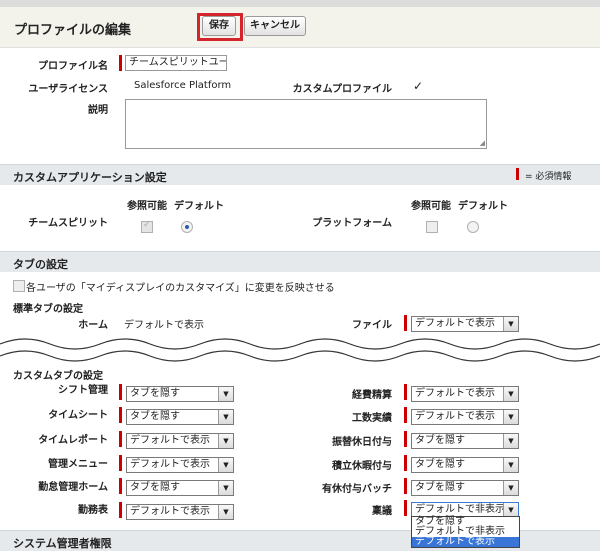 Image resolution: width=600 pixels, height=556 pixels. What do you see at coordinates (19, 286) in the screenshot?
I see `apply-display-checkbox` at bounding box center [19, 286].